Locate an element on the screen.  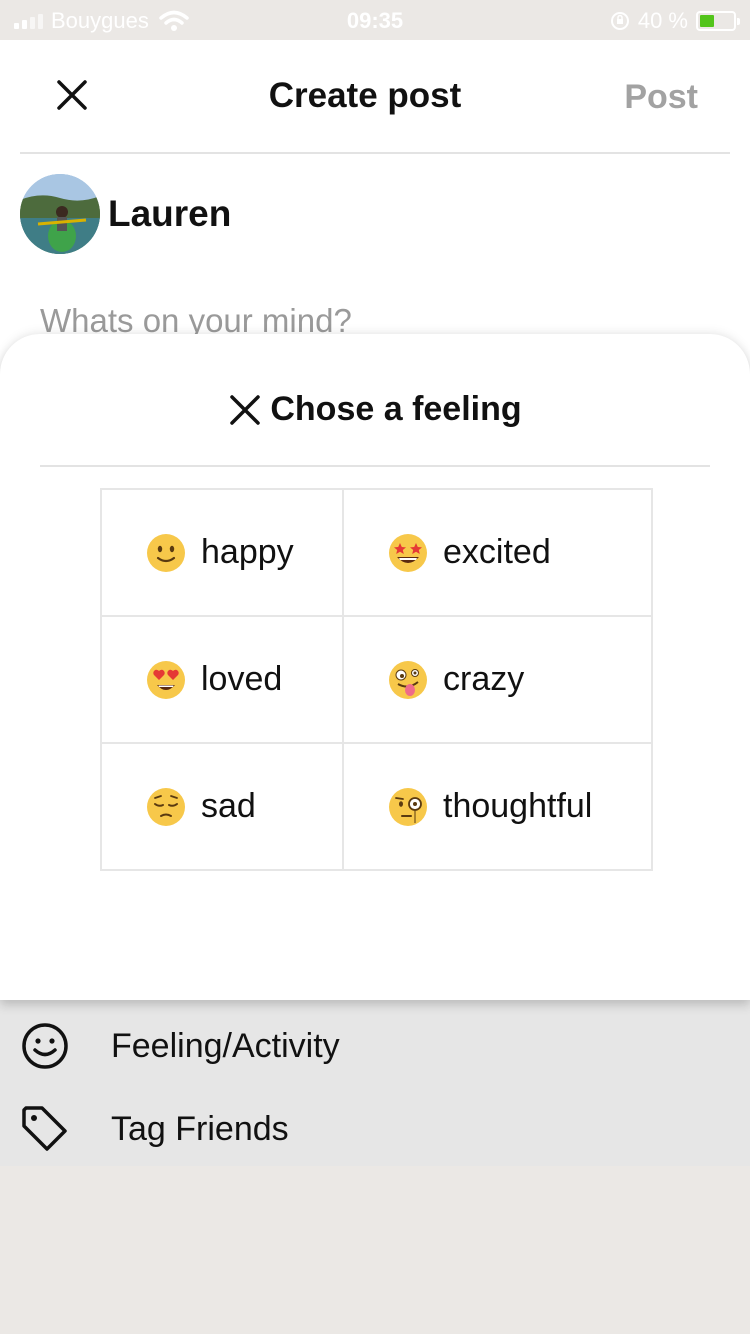
monocle-face-icon is located at coordinates (408, 806).